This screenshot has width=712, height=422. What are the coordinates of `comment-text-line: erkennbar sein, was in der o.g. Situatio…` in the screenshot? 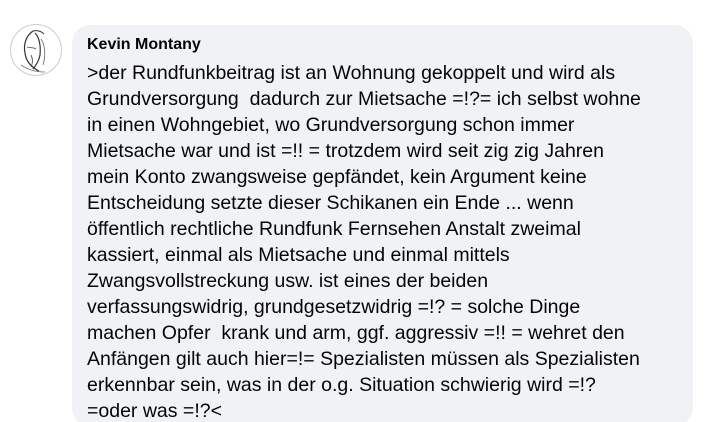 It's located at (341, 385).